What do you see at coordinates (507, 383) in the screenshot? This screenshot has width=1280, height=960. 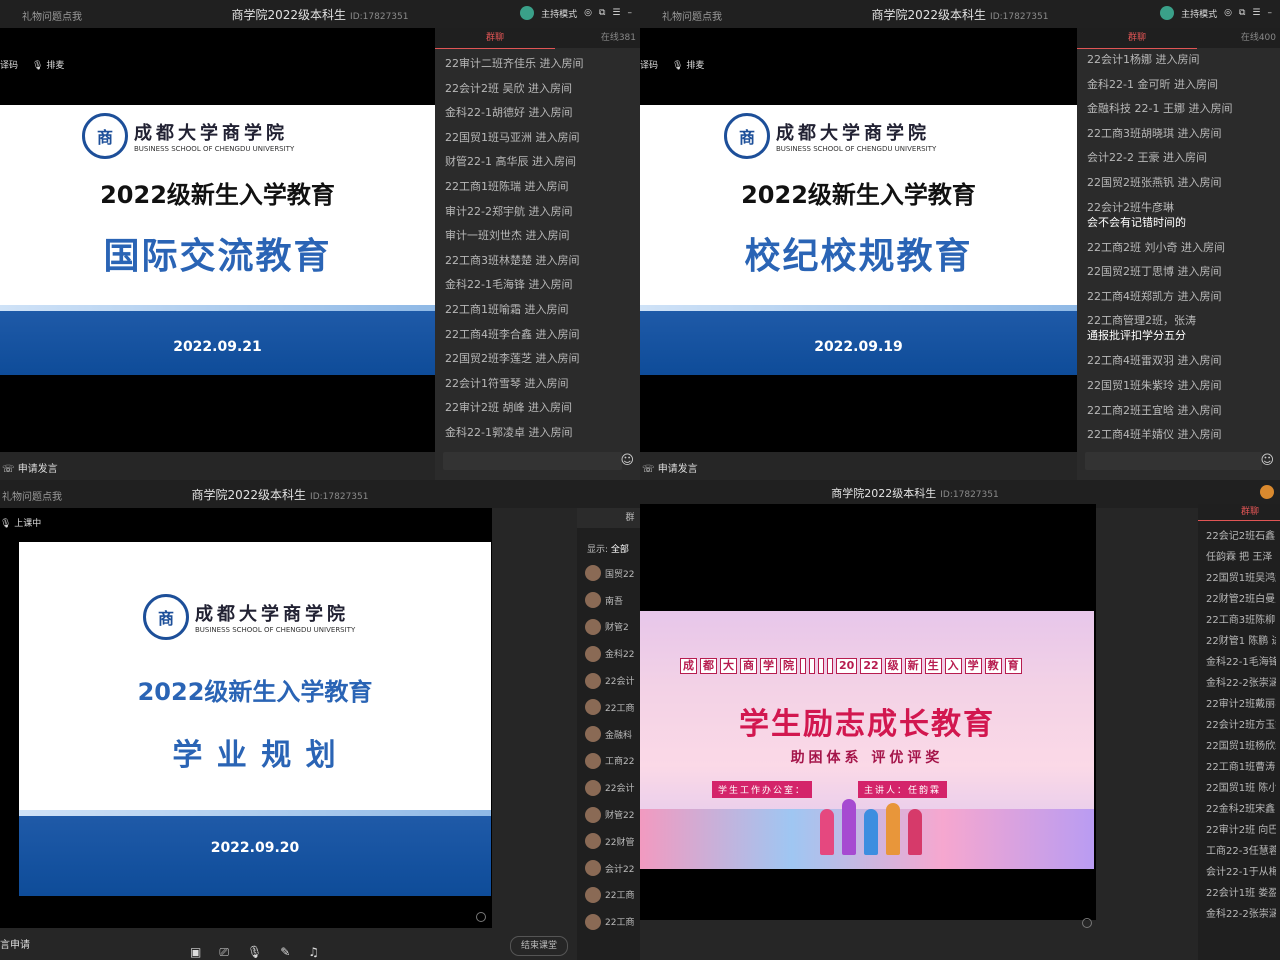 I see `chat-message: 22会计1符雪琴 进入房间` at bounding box center [507, 383].